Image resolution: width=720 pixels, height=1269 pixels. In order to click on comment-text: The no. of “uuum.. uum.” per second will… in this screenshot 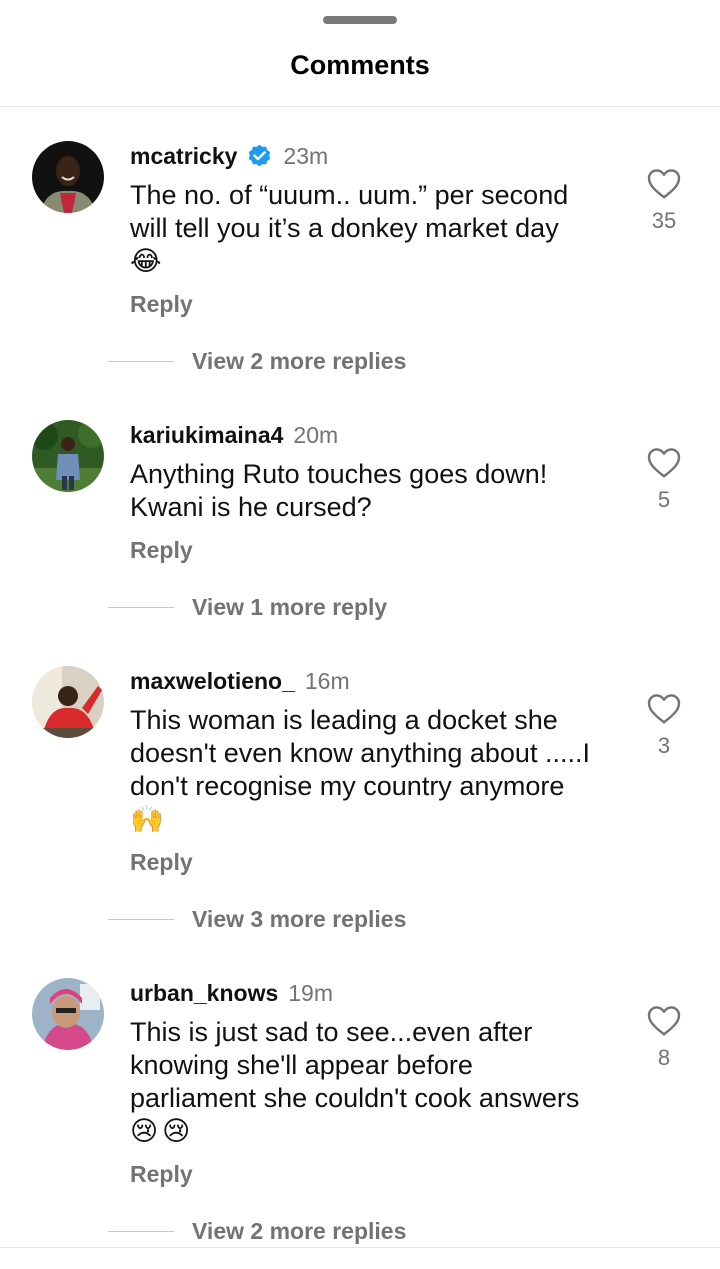, I will do `click(370, 228)`.